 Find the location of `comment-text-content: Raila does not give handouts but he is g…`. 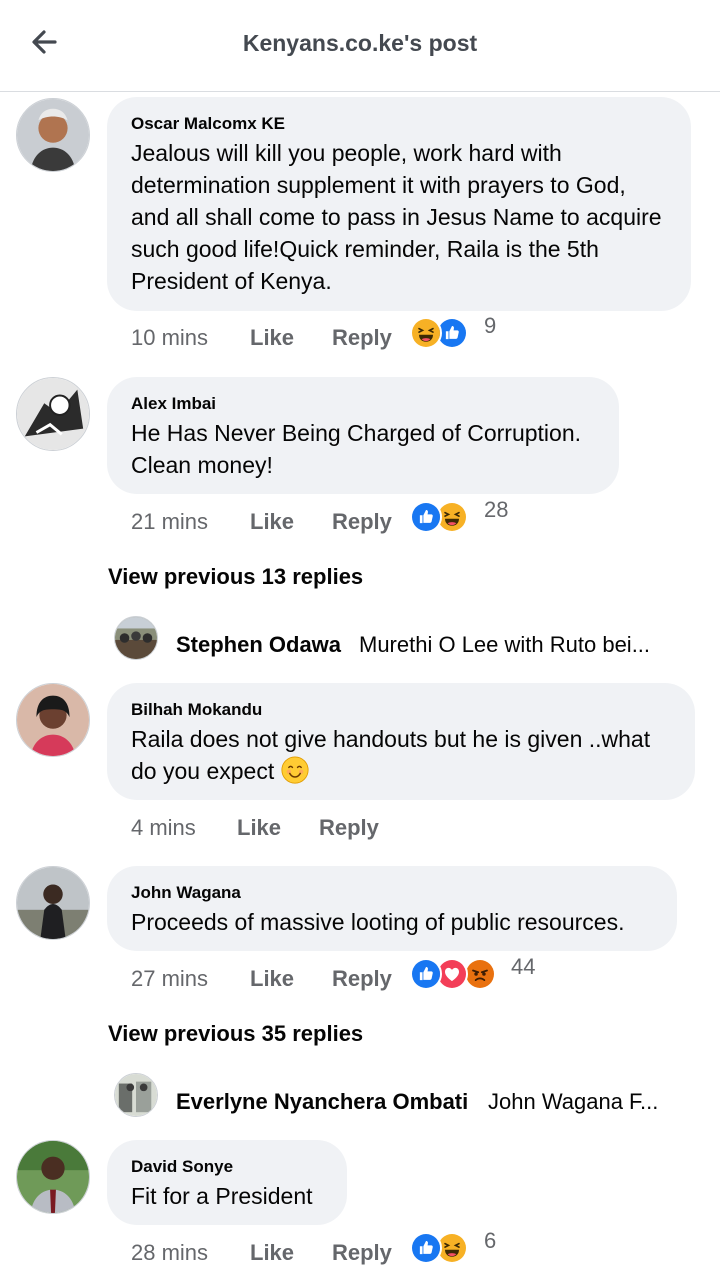

comment-text-content: Raila does not give handouts but he is g… is located at coordinates (391, 755).